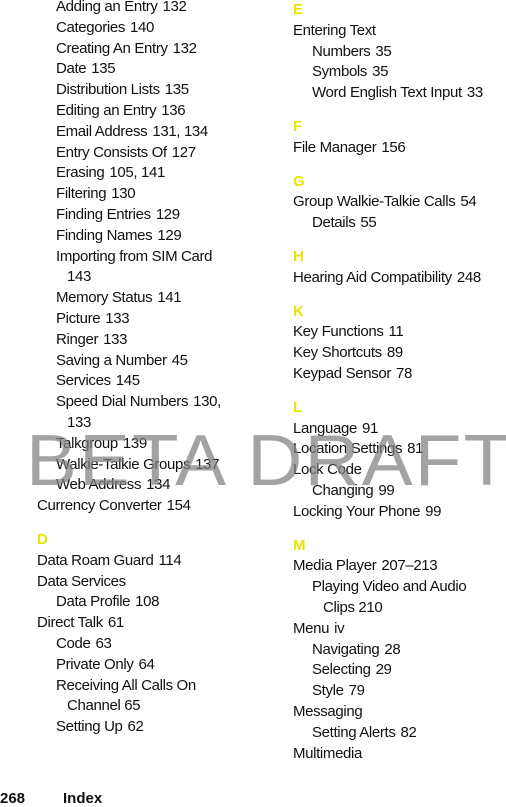 The image size is (506, 807). I want to click on index-subentry: Filtering 130, so click(144, 194).